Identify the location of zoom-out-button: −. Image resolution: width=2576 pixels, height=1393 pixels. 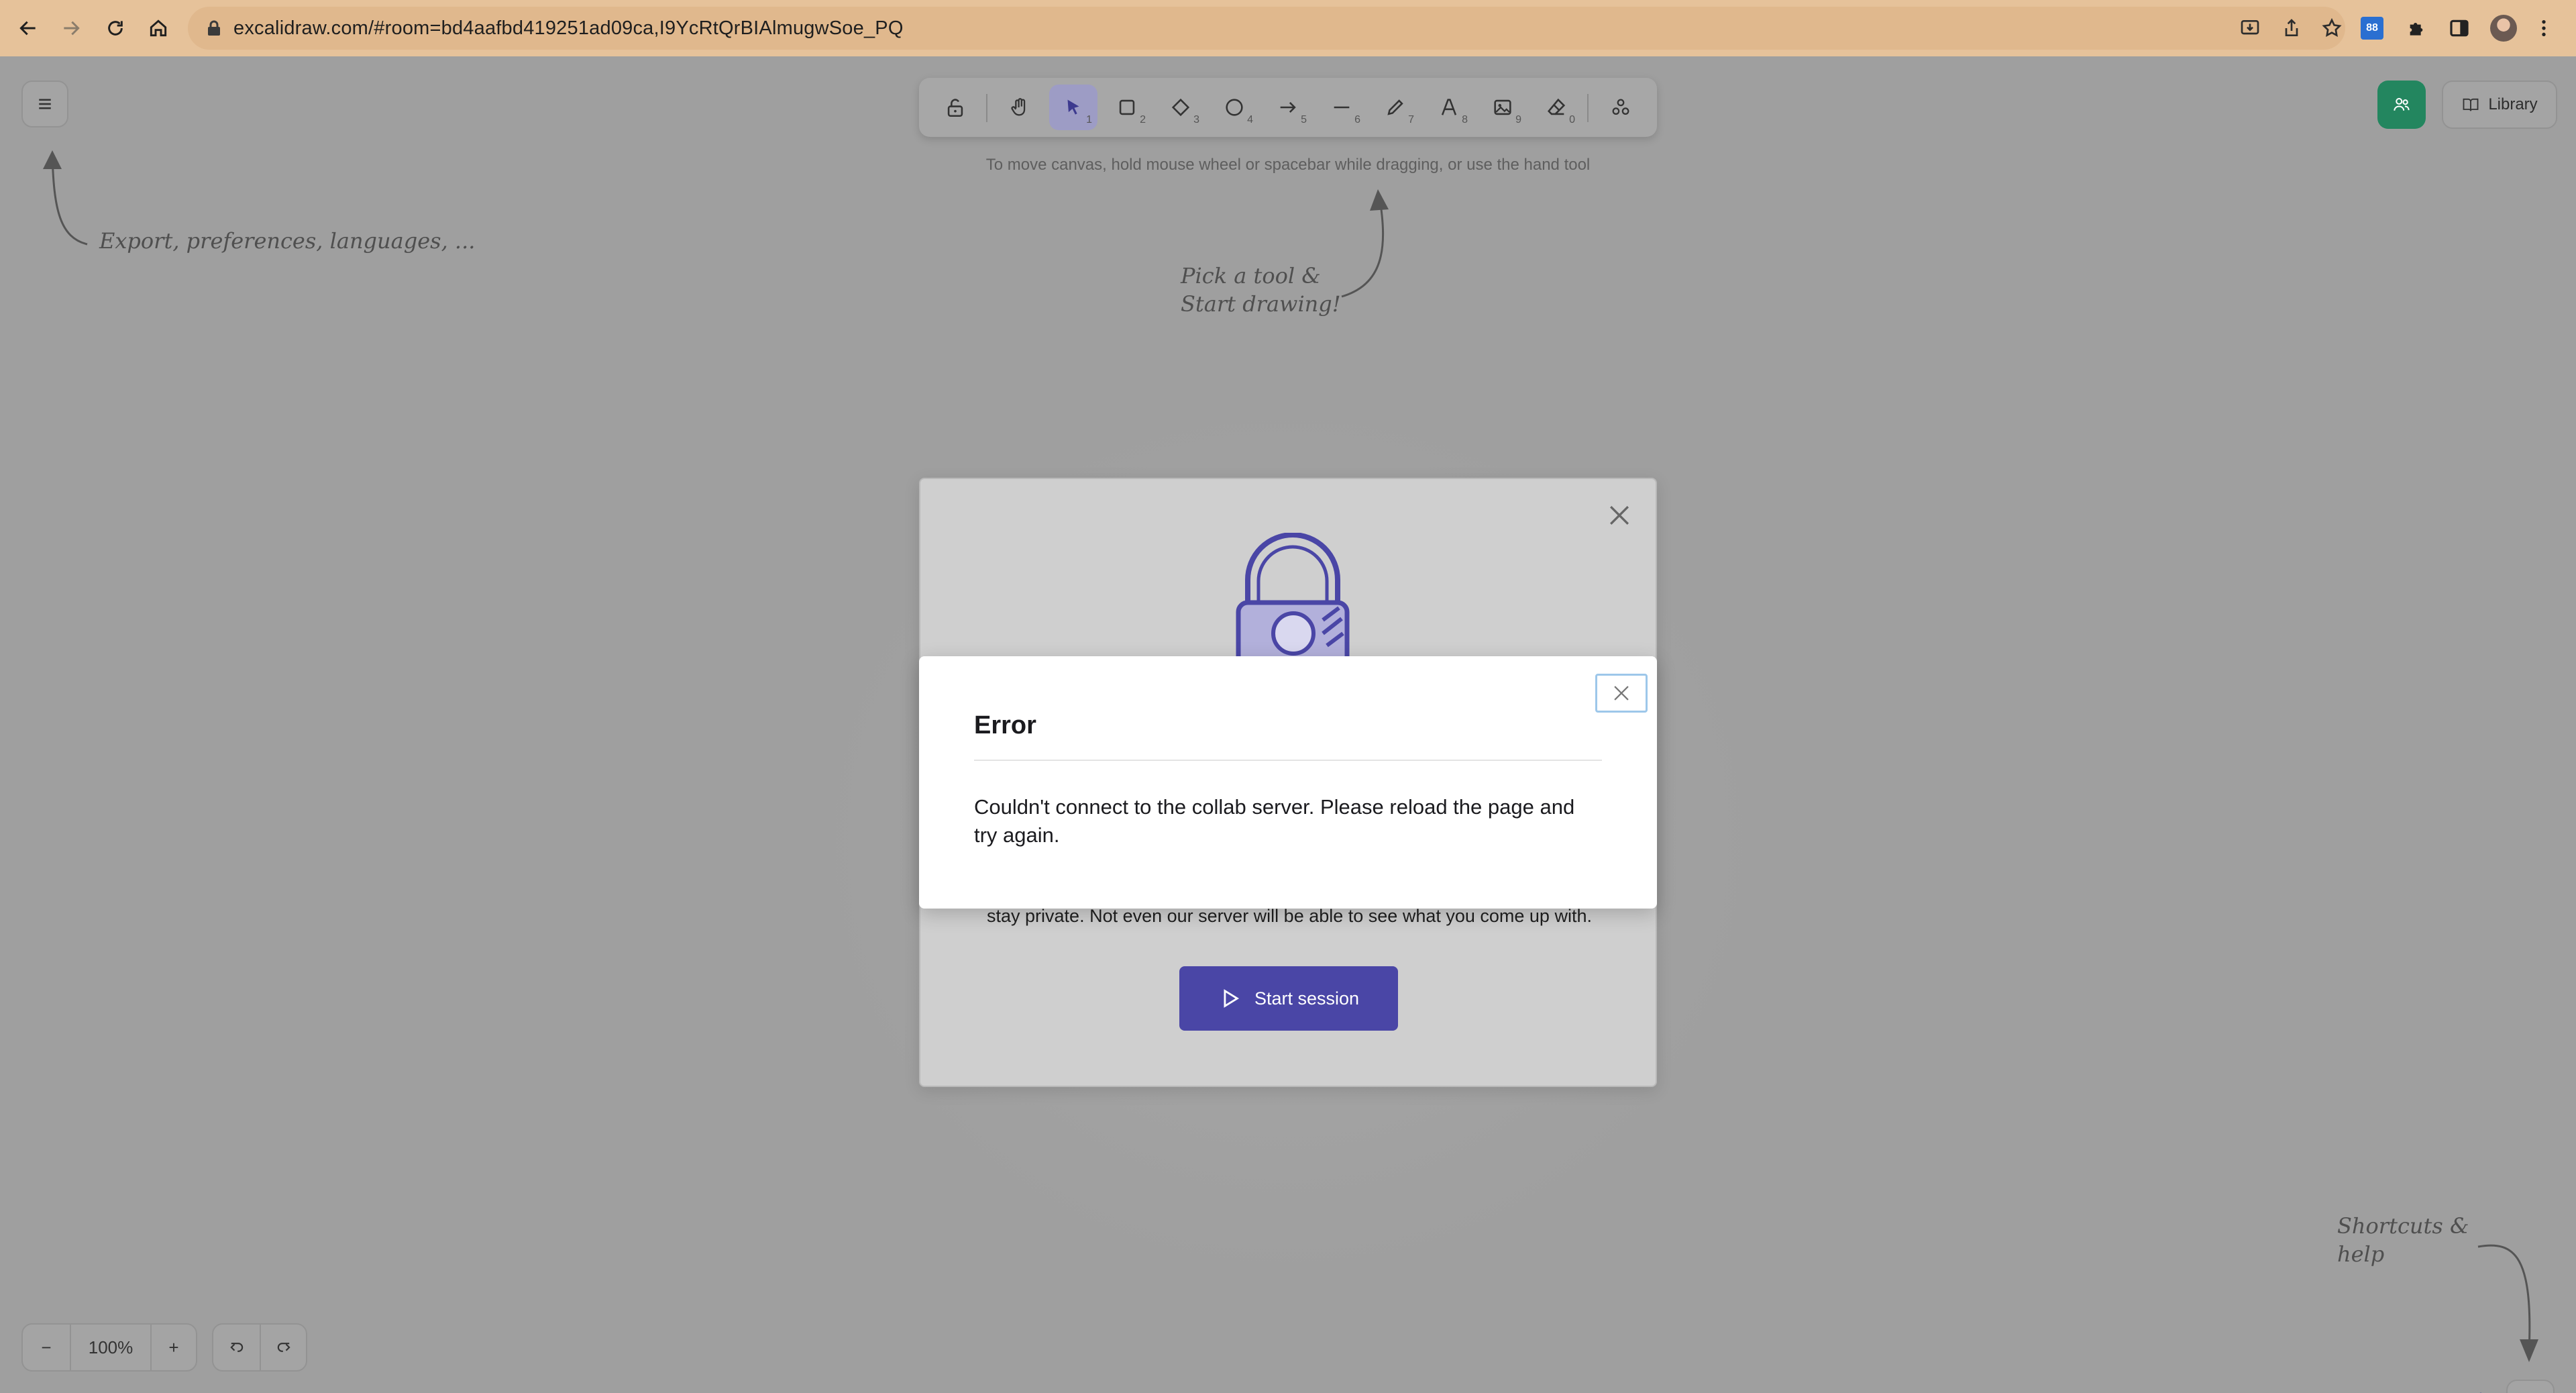
(46, 1347).